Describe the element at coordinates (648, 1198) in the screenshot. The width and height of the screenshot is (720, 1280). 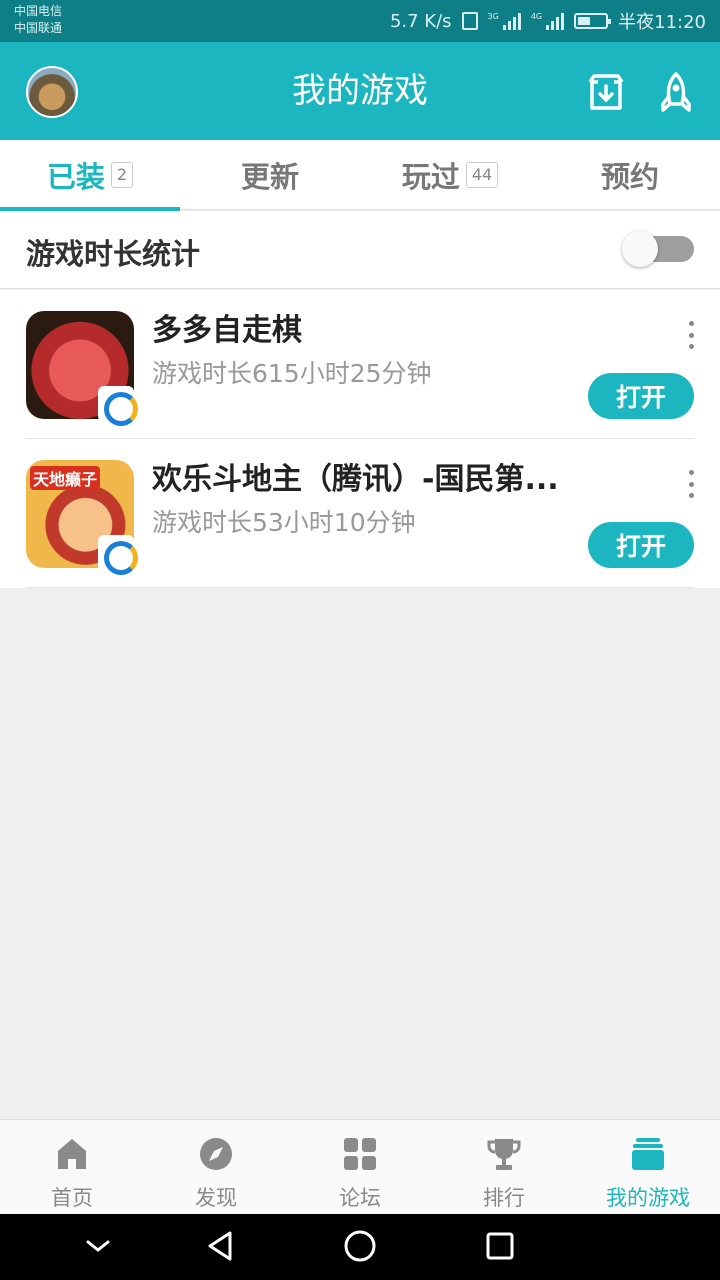
I see `nav-label: 我的游戏` at that location.